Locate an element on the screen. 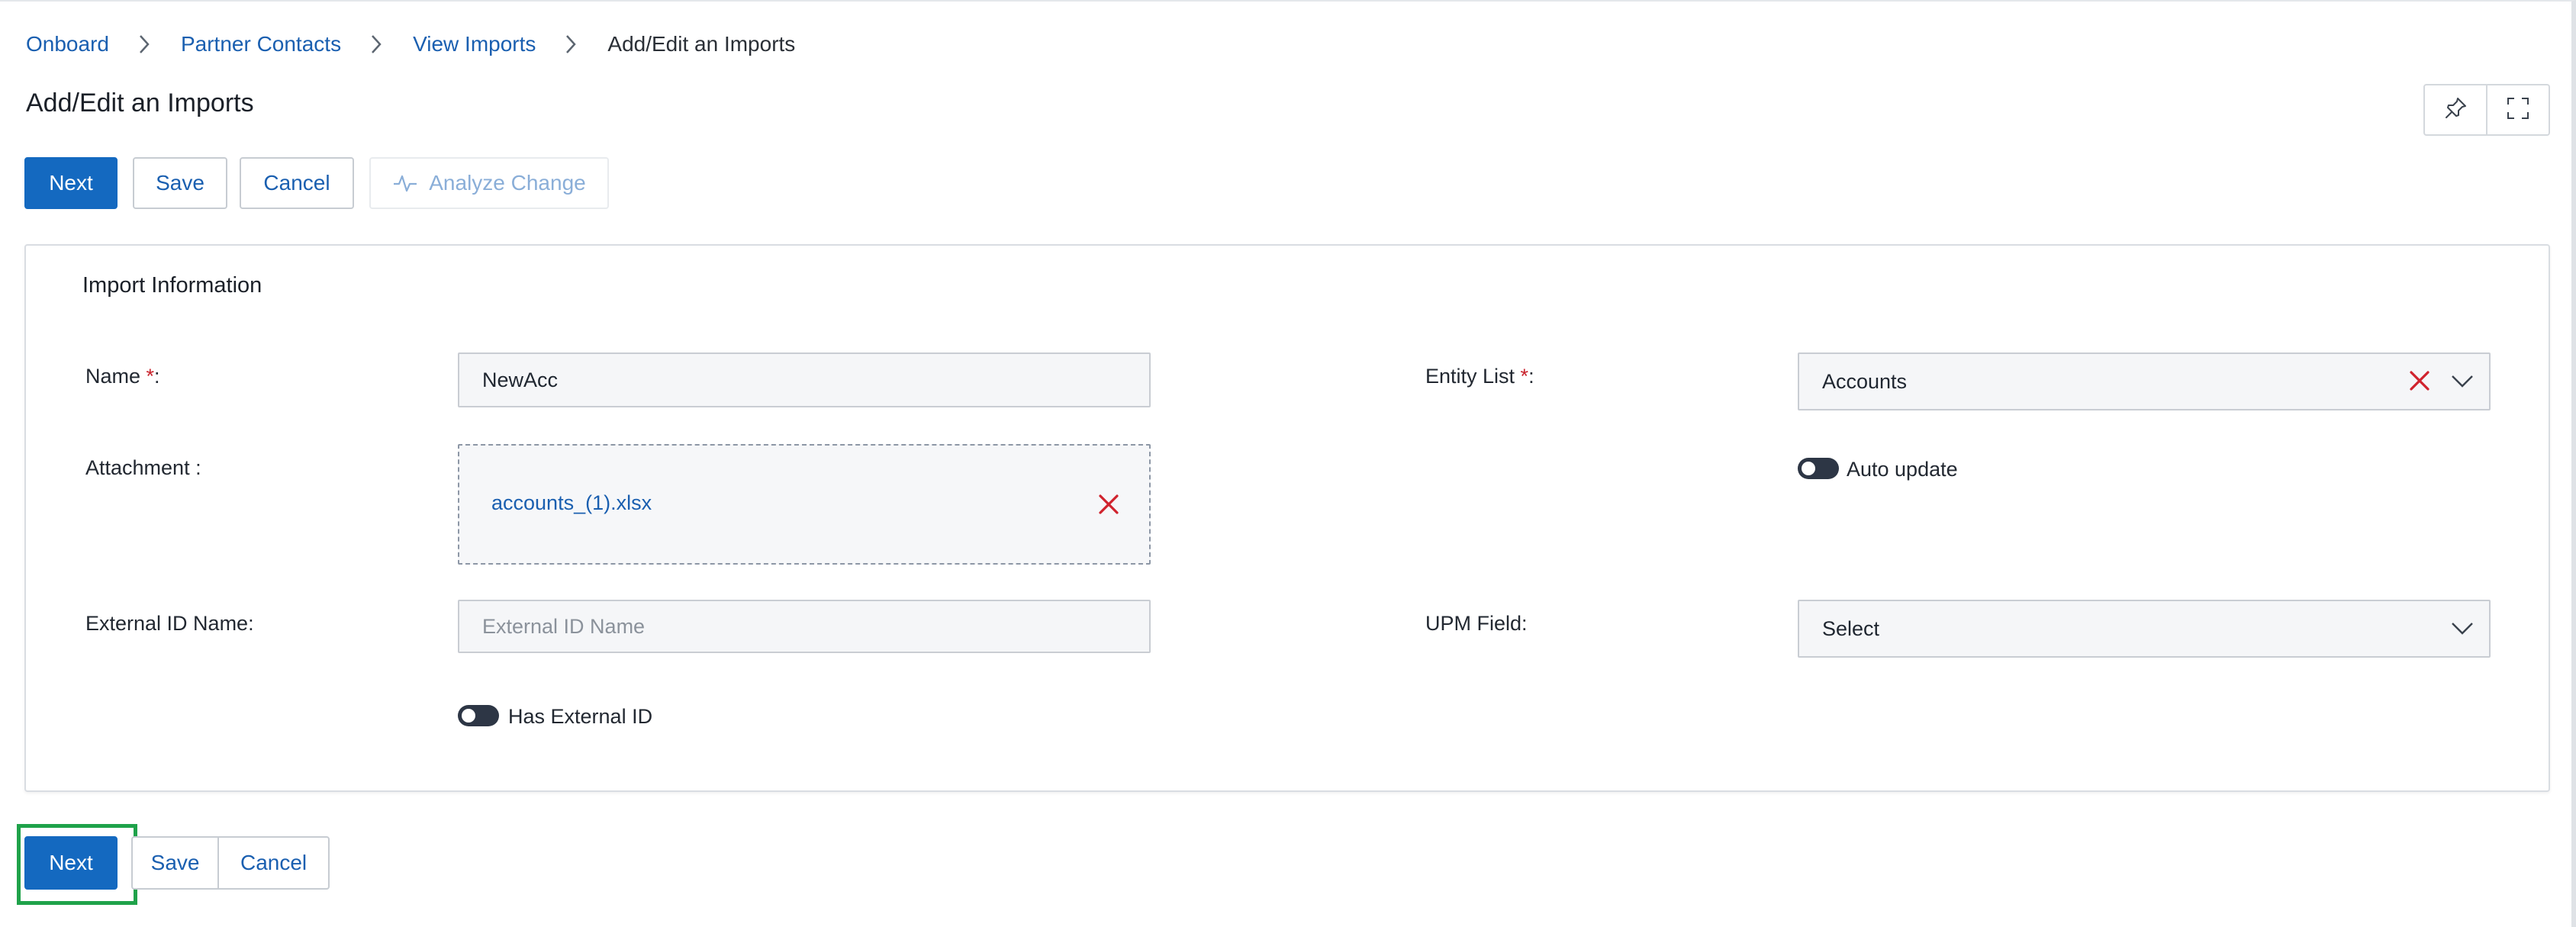  attachment-label: Attachment : is located at coordinates (143, 468).